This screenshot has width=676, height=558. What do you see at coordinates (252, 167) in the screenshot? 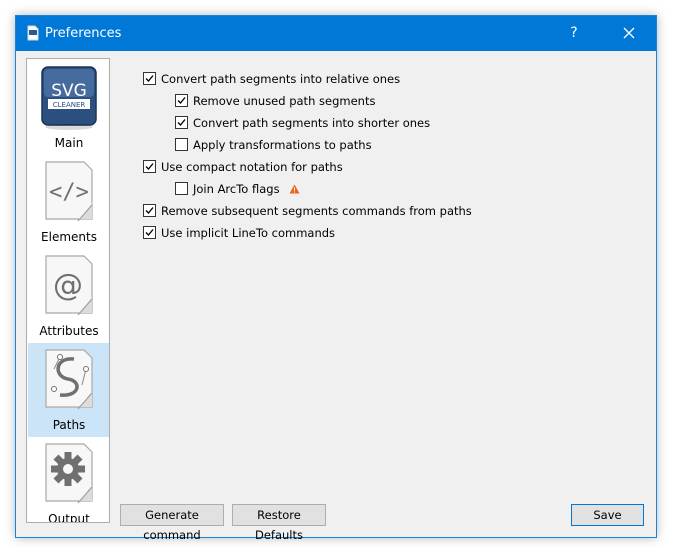
I see `option-label: Use compact notation for paths` at bounding box center [252, 167].